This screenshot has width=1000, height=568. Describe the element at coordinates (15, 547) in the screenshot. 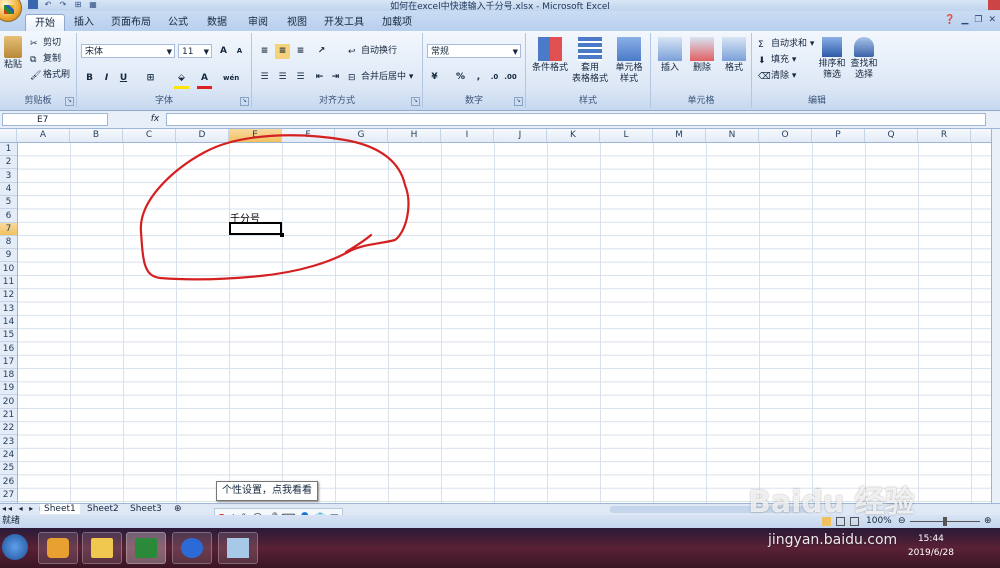

I see `start-button` at that location.